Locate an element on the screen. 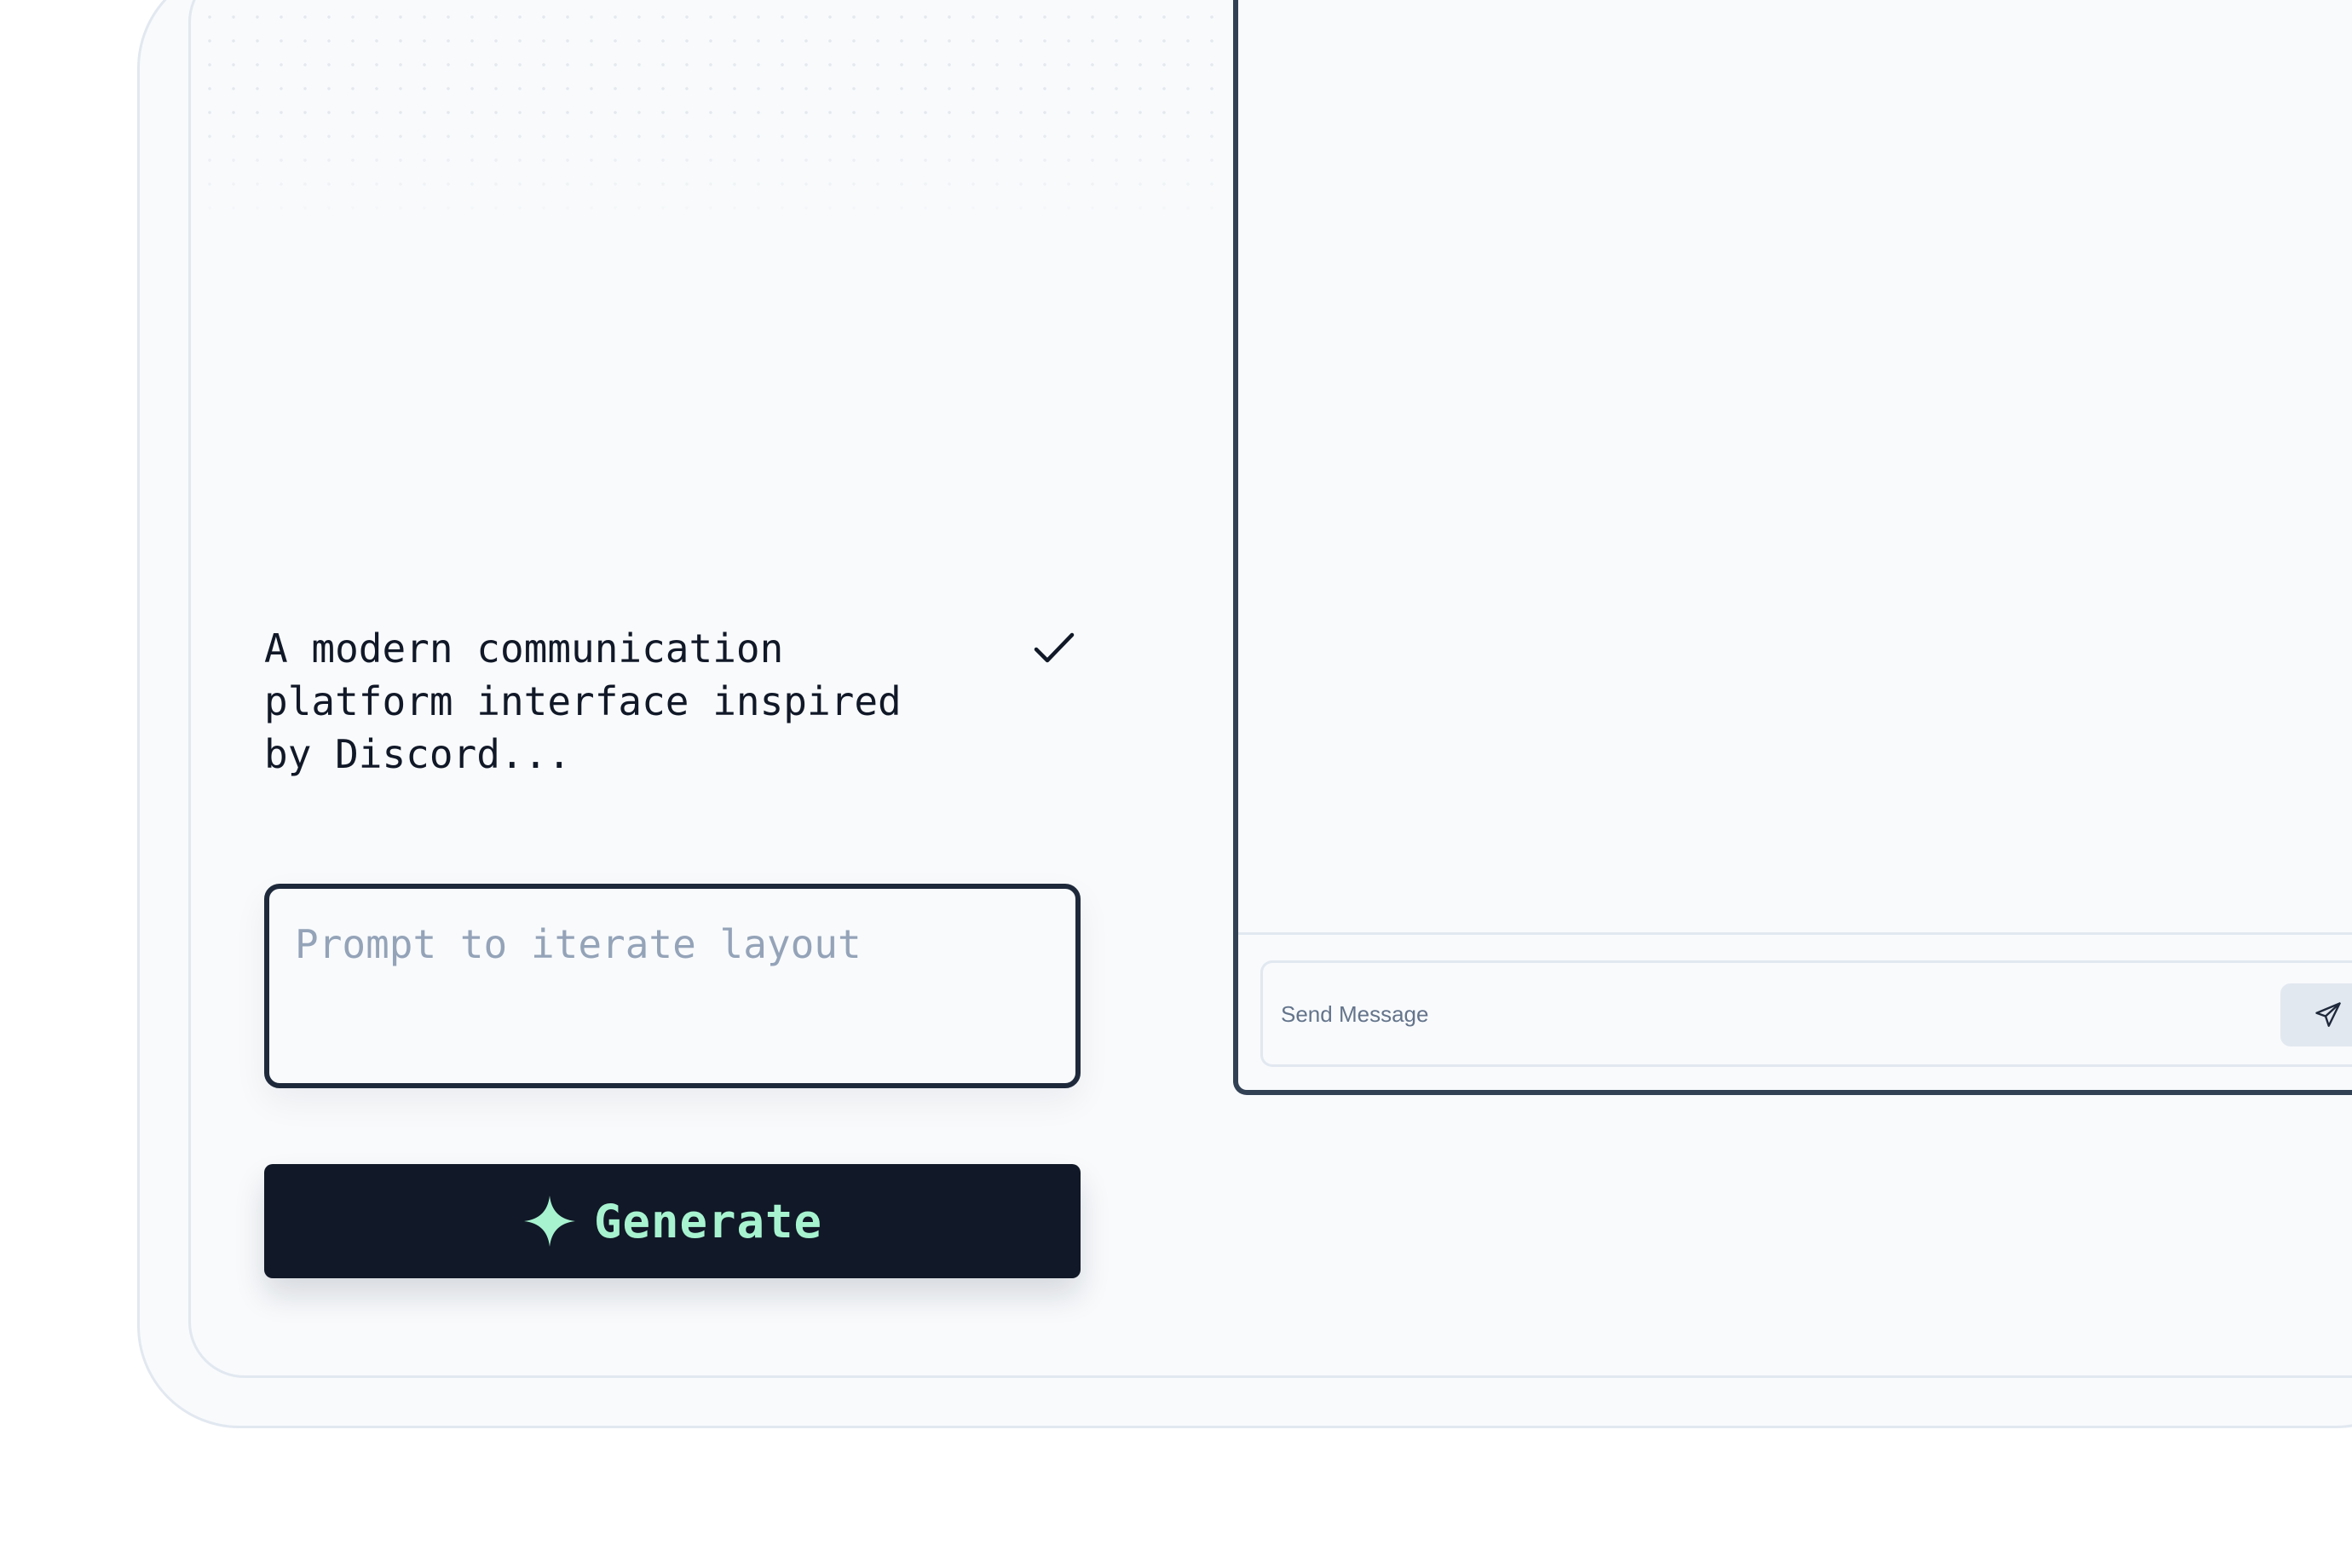 The width and height of the screenshot is (2352, 1568). send-button is located at coordinates (2316, 1014).